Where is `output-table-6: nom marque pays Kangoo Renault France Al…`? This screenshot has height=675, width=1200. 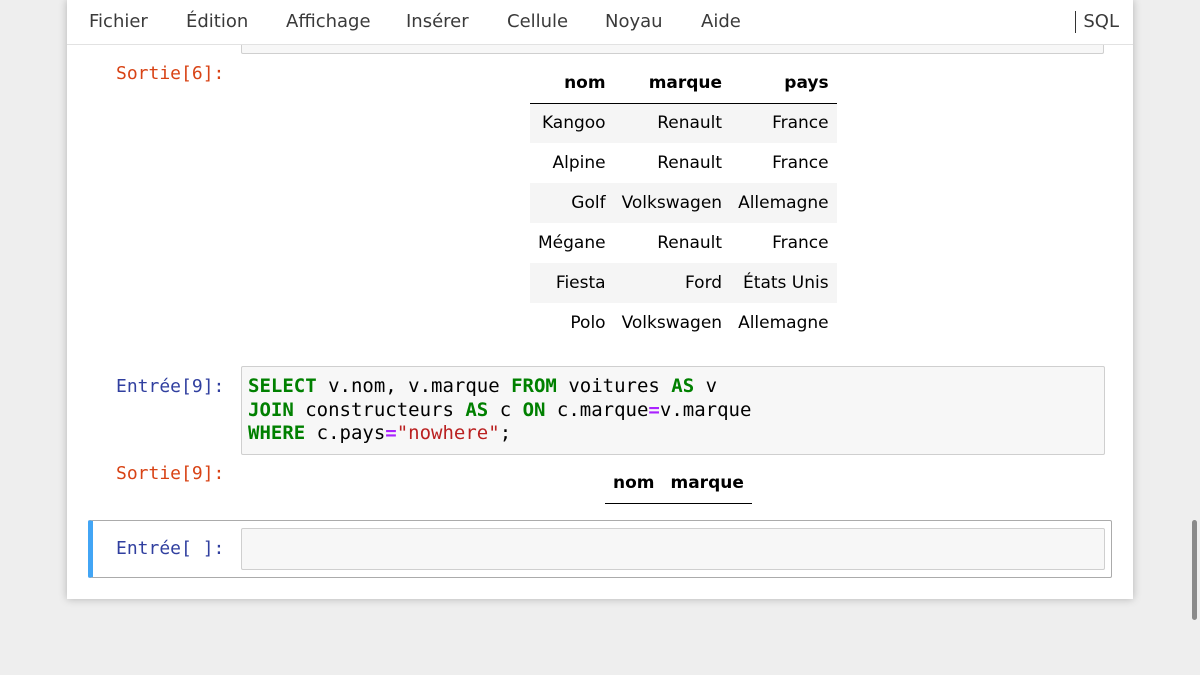 output-table-6: nom marque pays Kangoo Renault France Al… is located at coordinates (683, 203).